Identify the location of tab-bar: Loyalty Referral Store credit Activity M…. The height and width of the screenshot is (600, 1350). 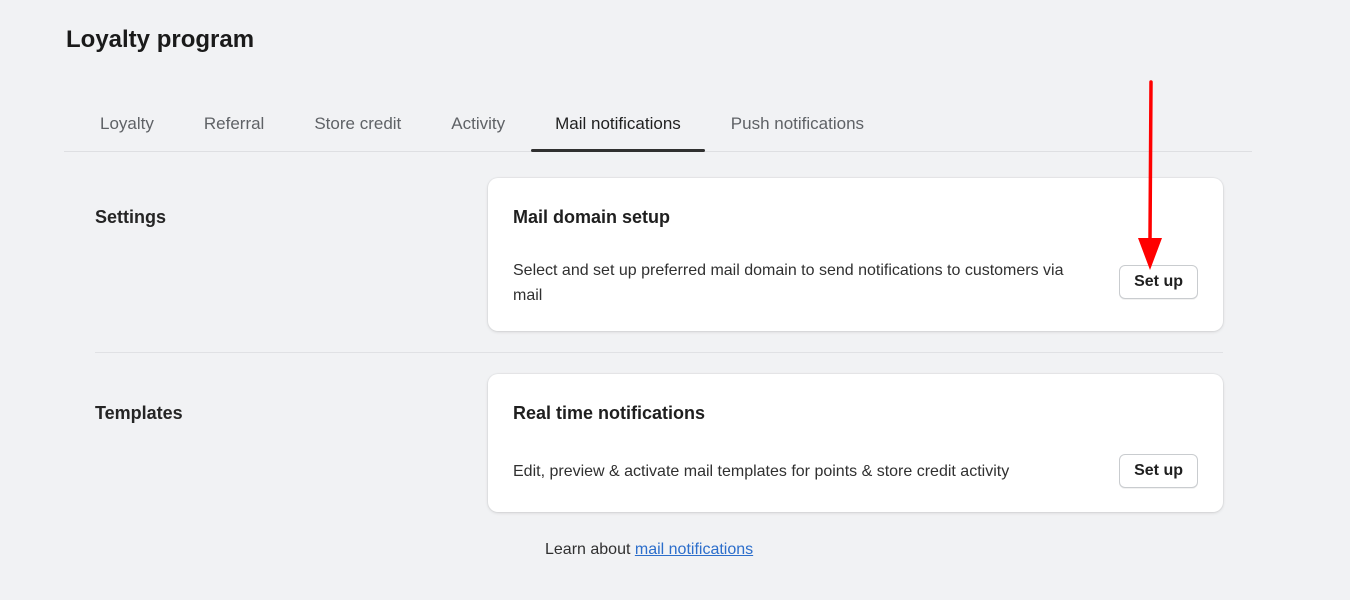
(658, 124).